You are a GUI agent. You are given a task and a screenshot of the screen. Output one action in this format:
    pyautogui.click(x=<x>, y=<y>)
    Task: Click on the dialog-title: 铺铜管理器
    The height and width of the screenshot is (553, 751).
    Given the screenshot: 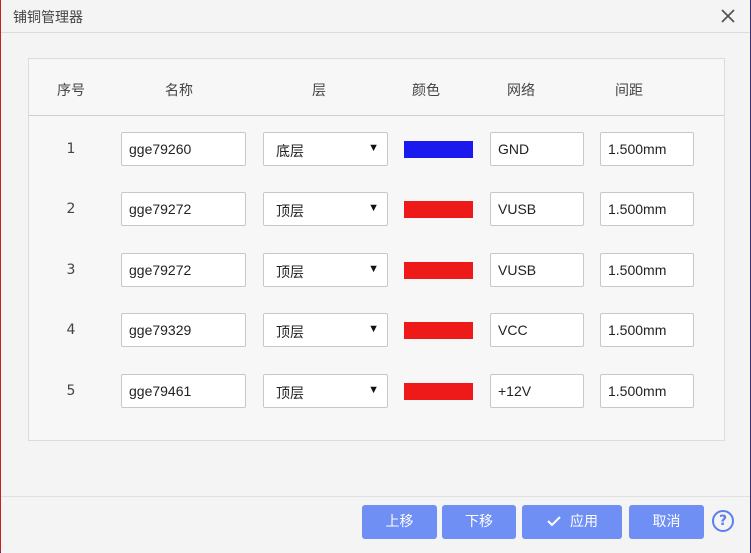 What is the action you would take?
    pyautogui.click(x=48, y=18)
    